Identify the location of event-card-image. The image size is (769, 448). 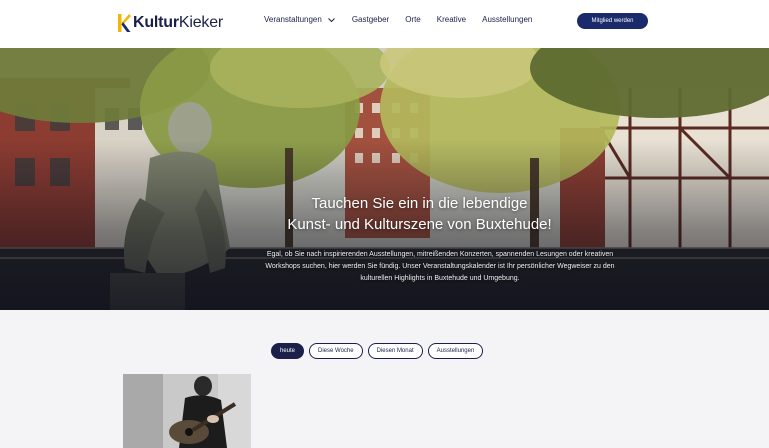
(187, 411).